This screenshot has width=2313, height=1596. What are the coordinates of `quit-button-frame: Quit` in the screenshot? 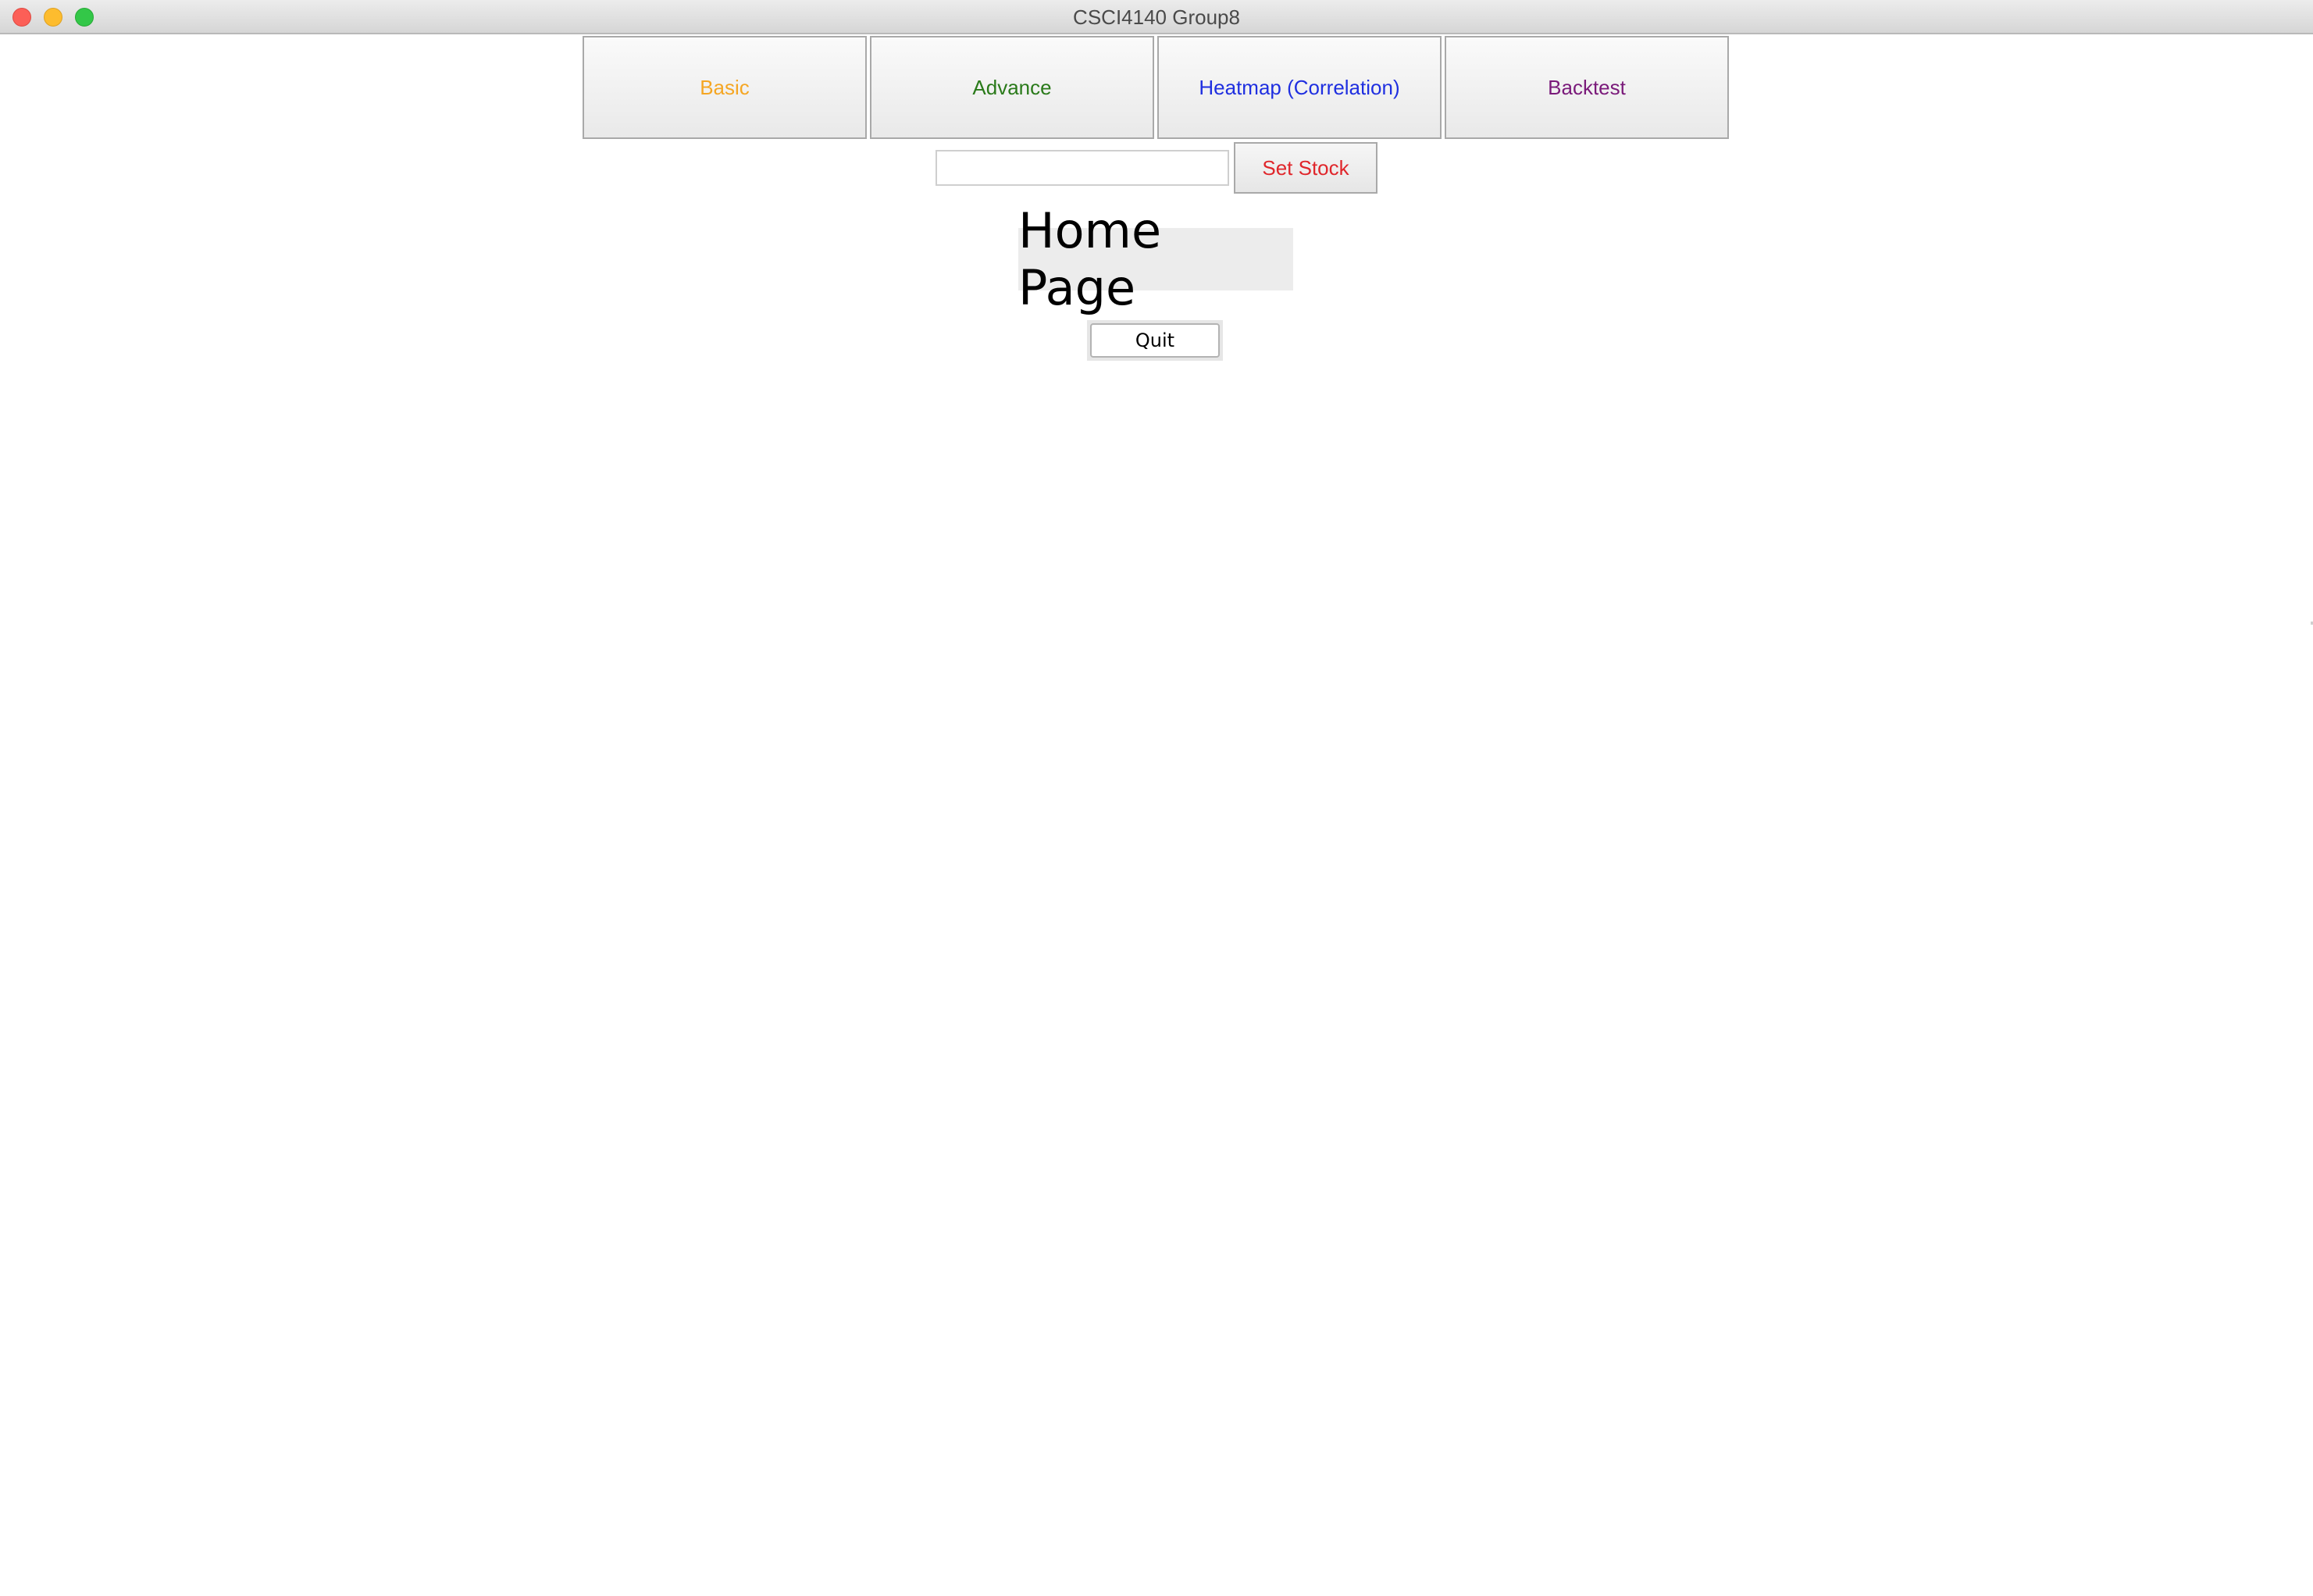 It's located at (1155, 340).